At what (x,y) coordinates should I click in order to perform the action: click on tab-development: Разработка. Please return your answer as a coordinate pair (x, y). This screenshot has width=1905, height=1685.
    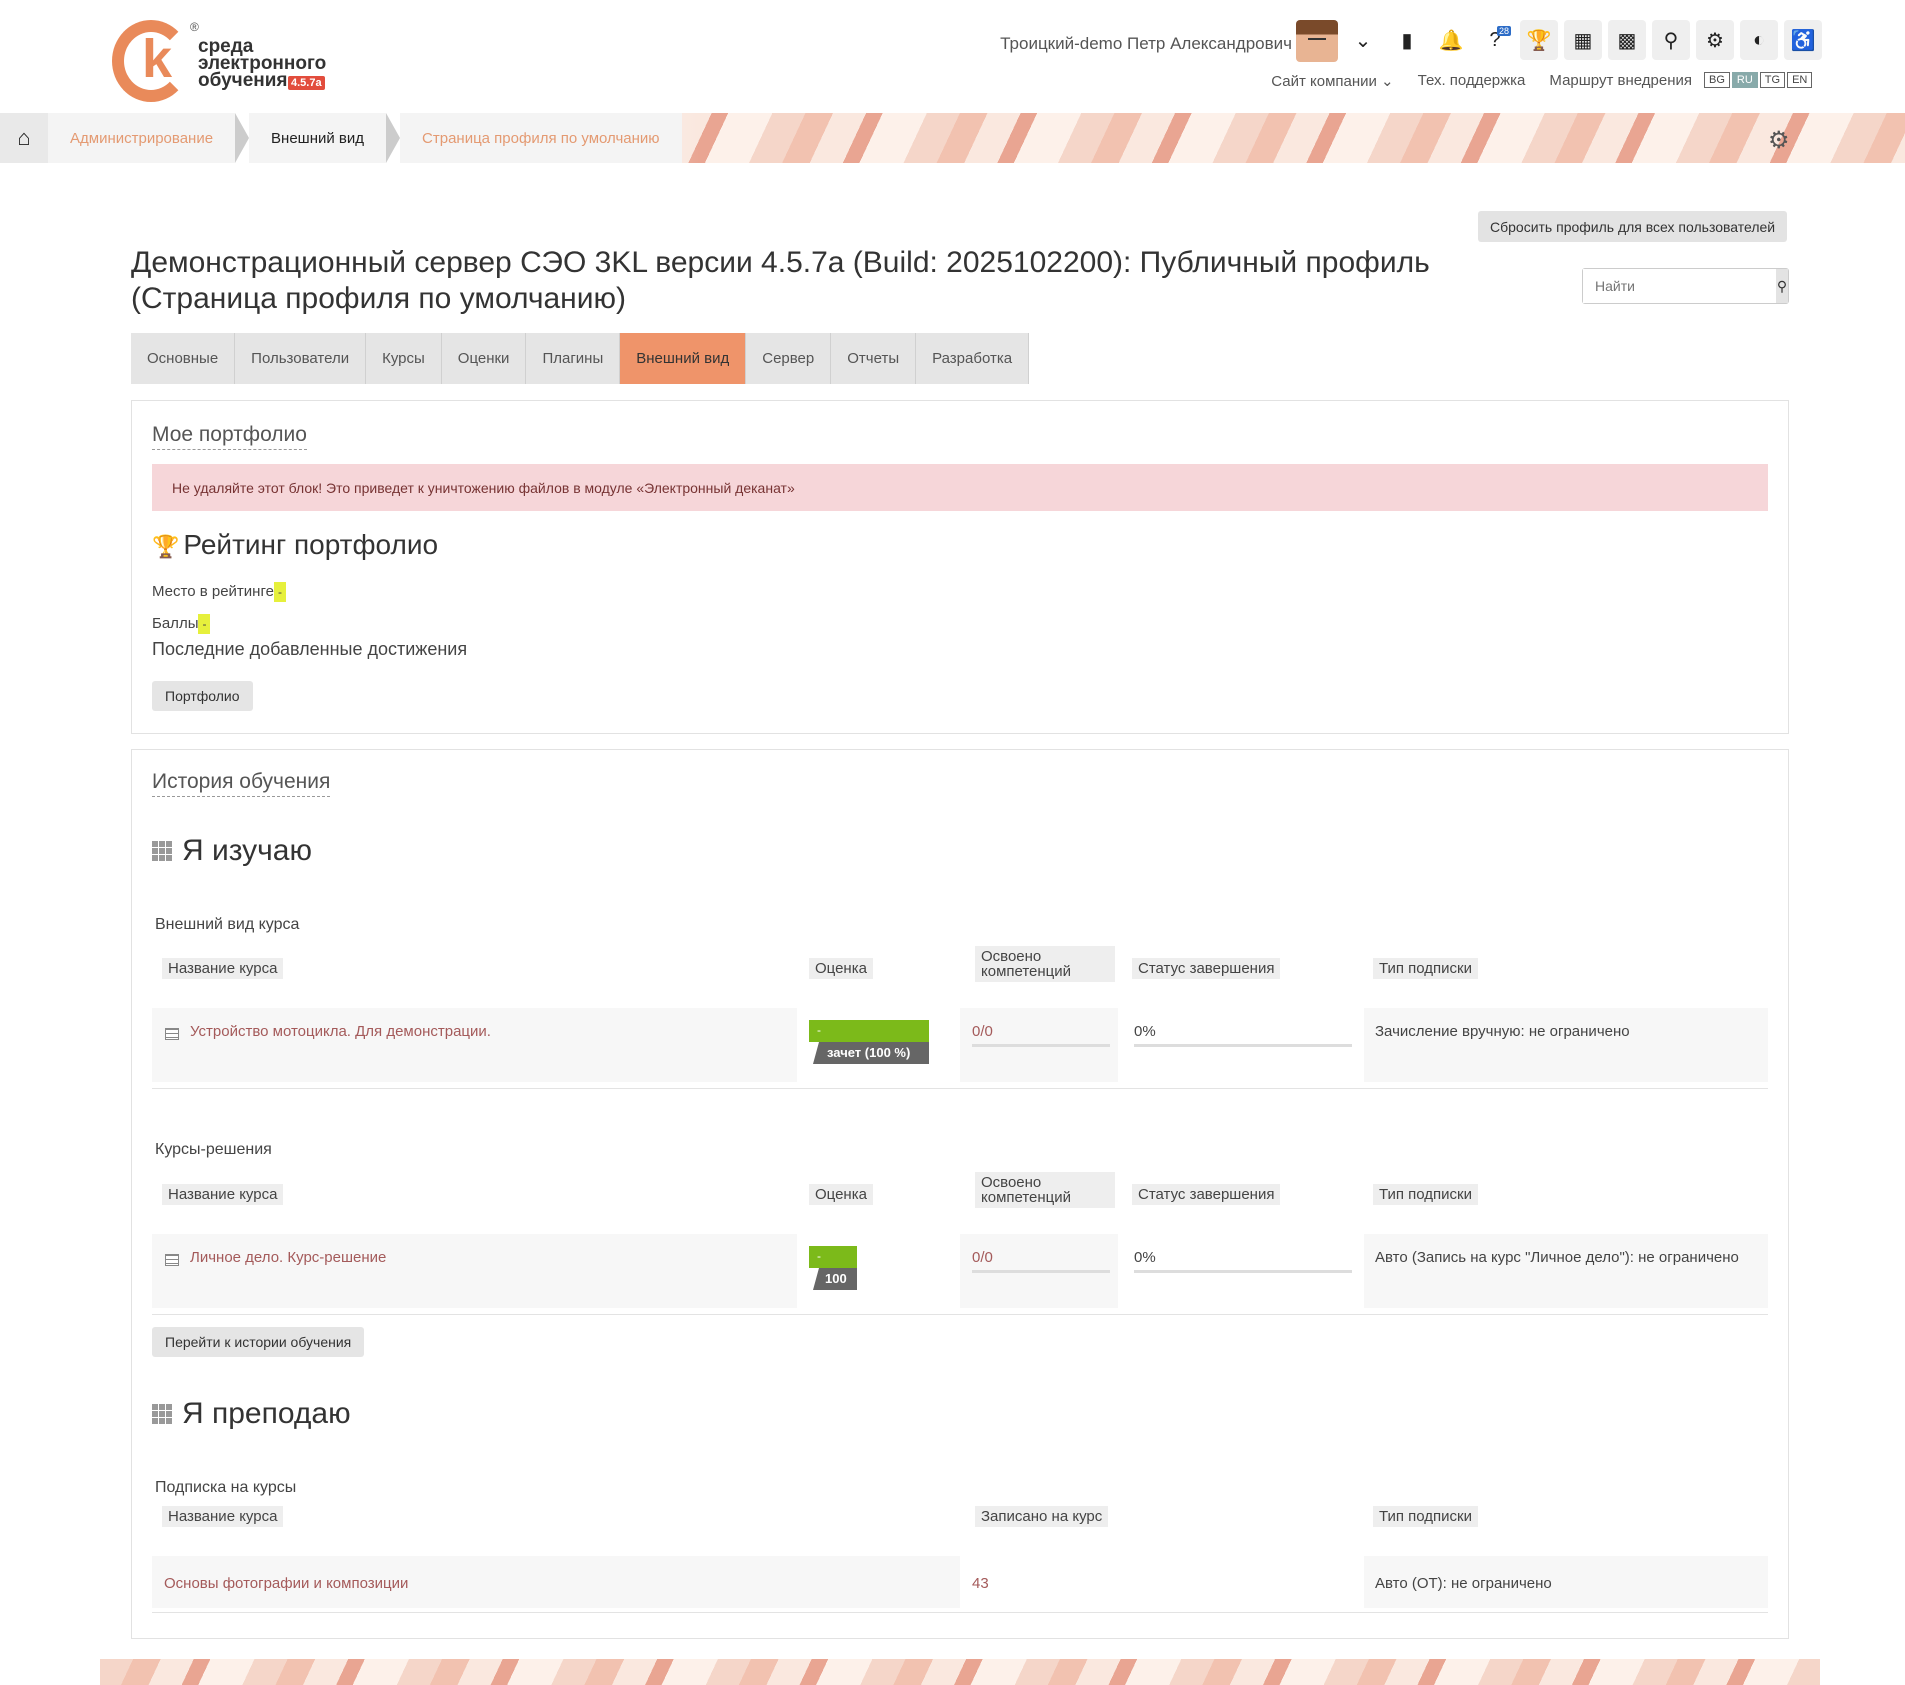
    Looking at the image, I should click on (973, 358).